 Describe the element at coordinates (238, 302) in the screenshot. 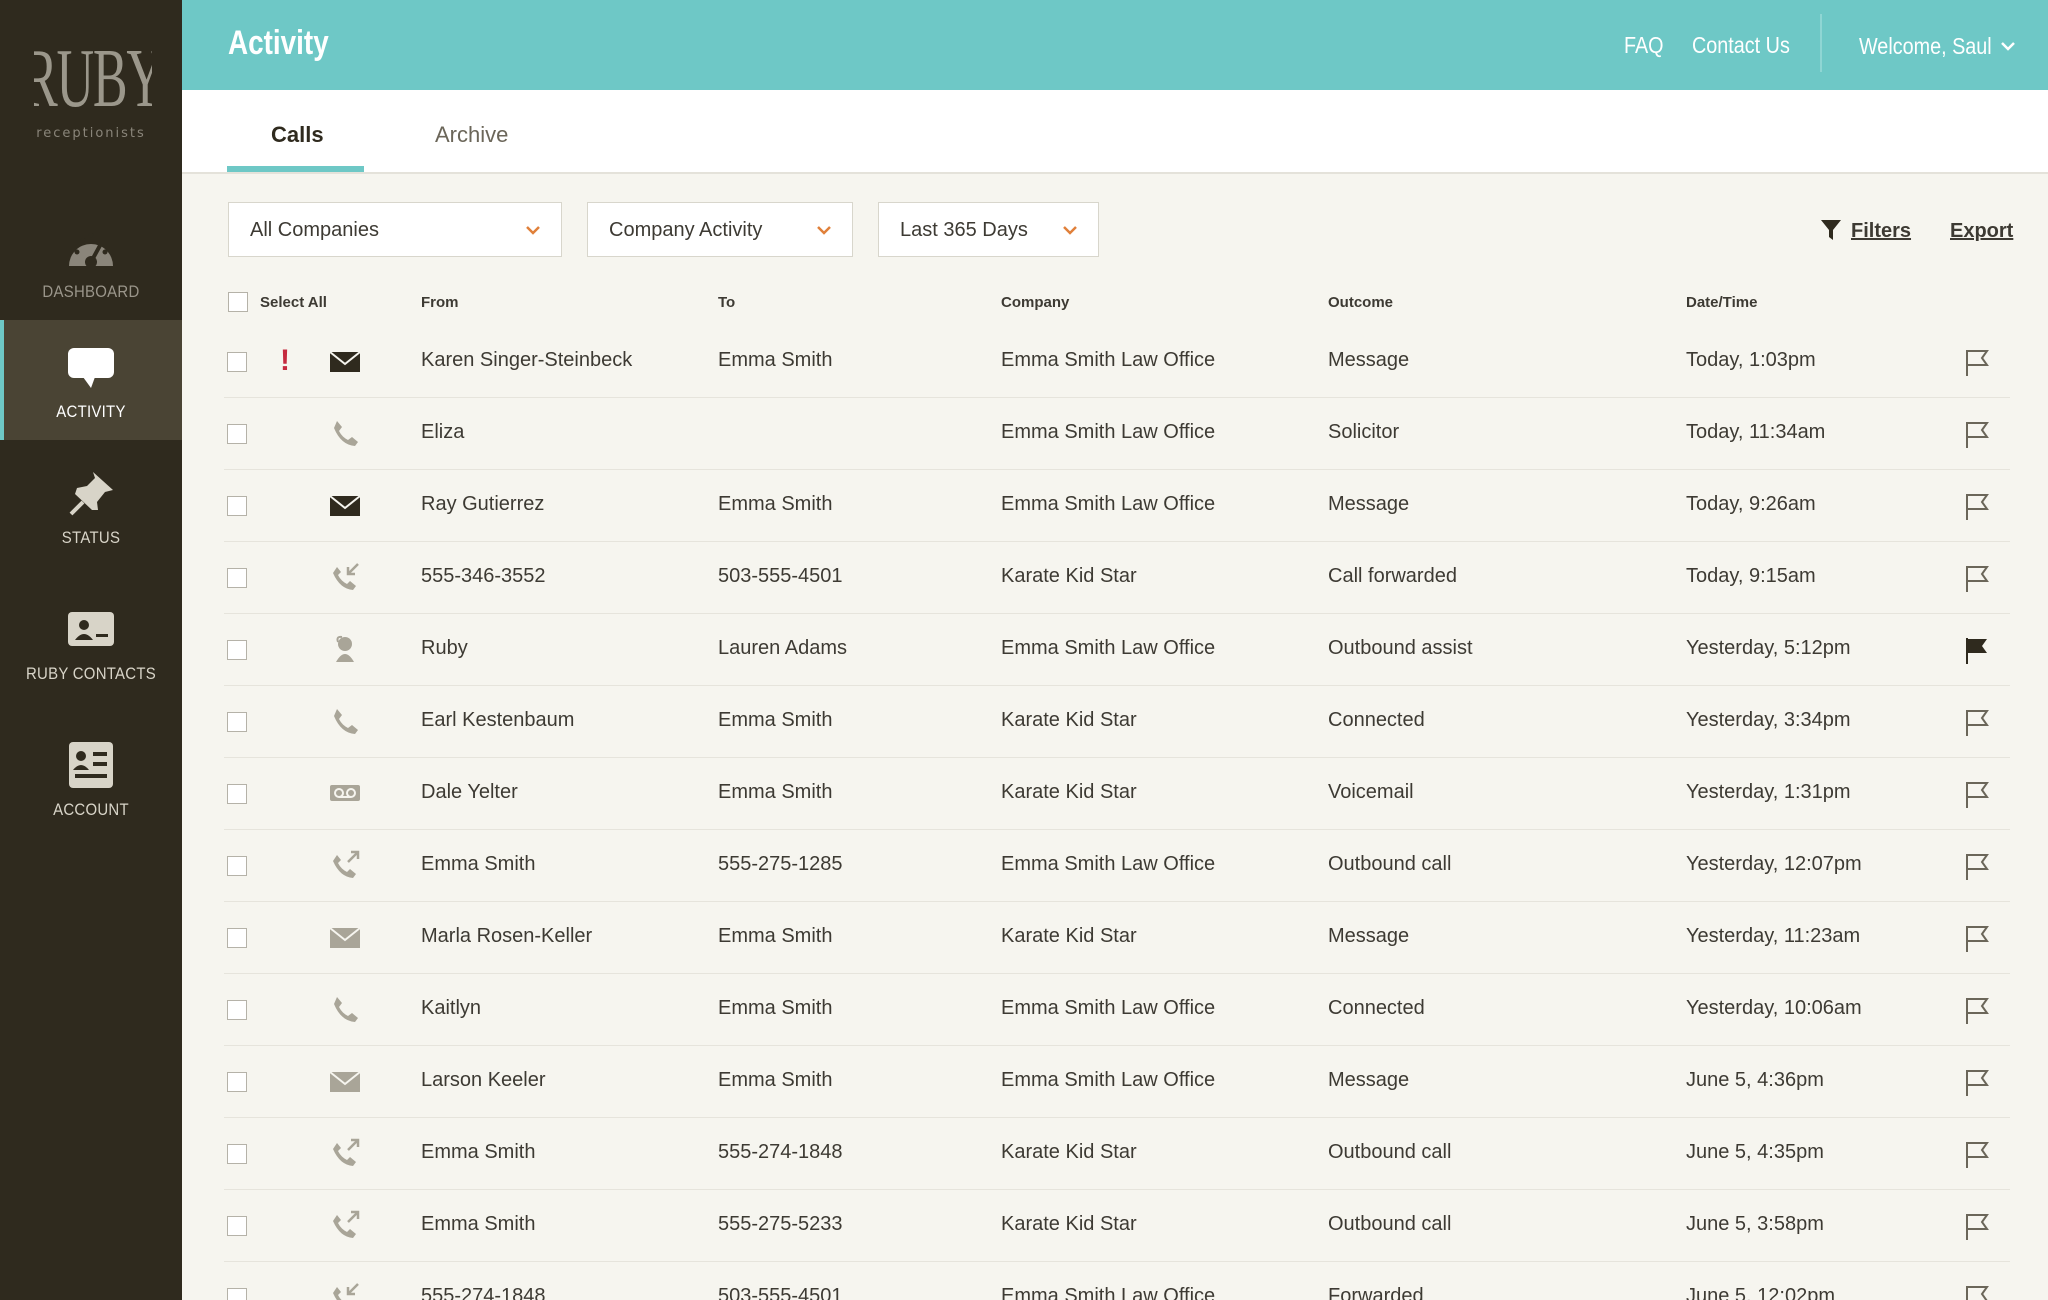

I see `select-all-checkbox` at that location.